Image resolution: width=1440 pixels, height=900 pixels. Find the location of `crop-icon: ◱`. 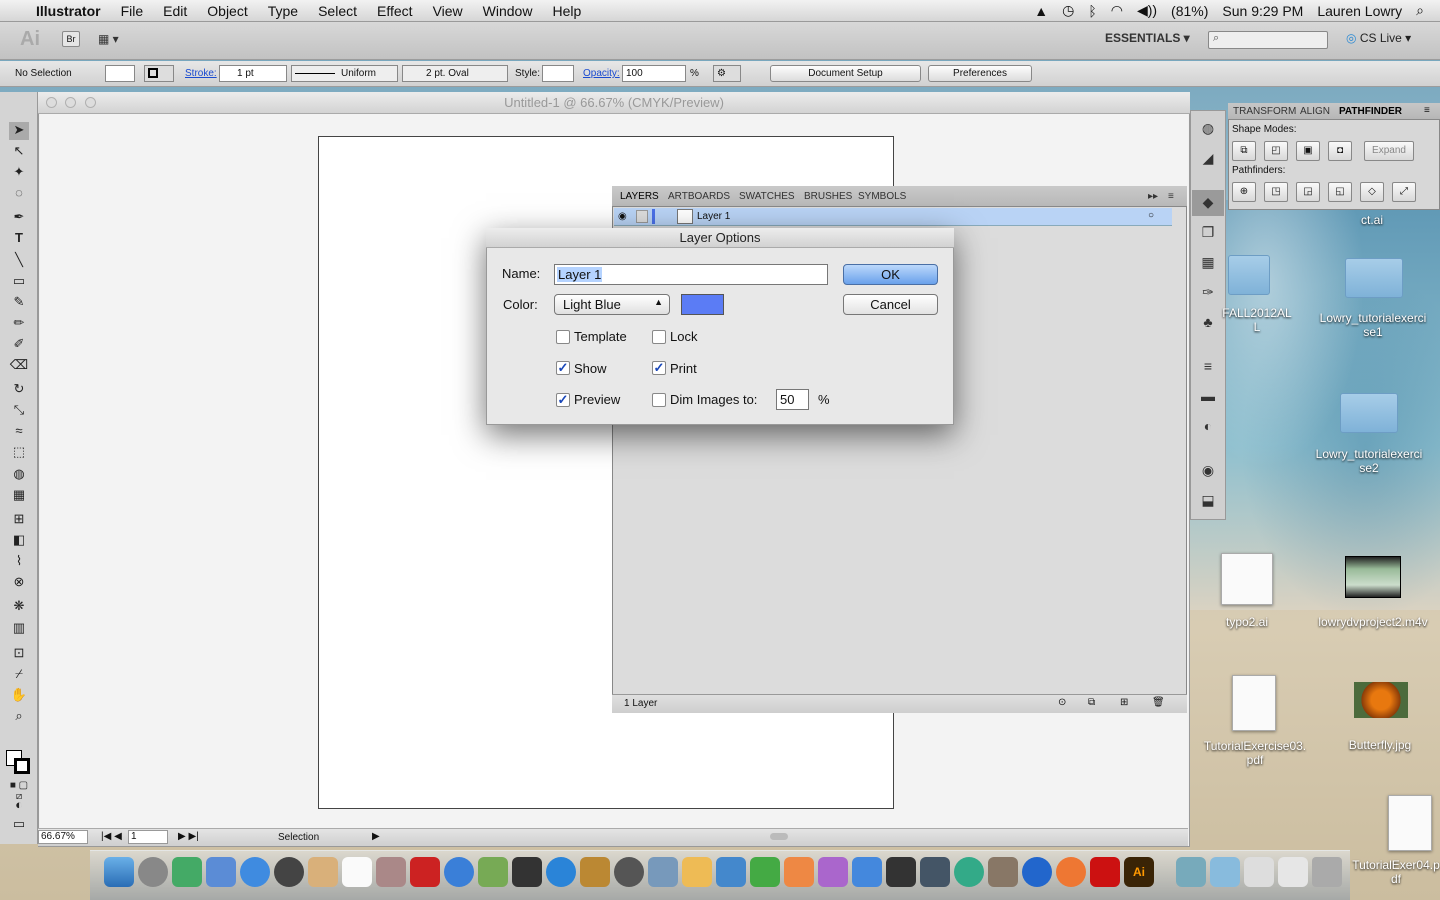

crop-icon: ◱ is located at coordinates (1340, 192).